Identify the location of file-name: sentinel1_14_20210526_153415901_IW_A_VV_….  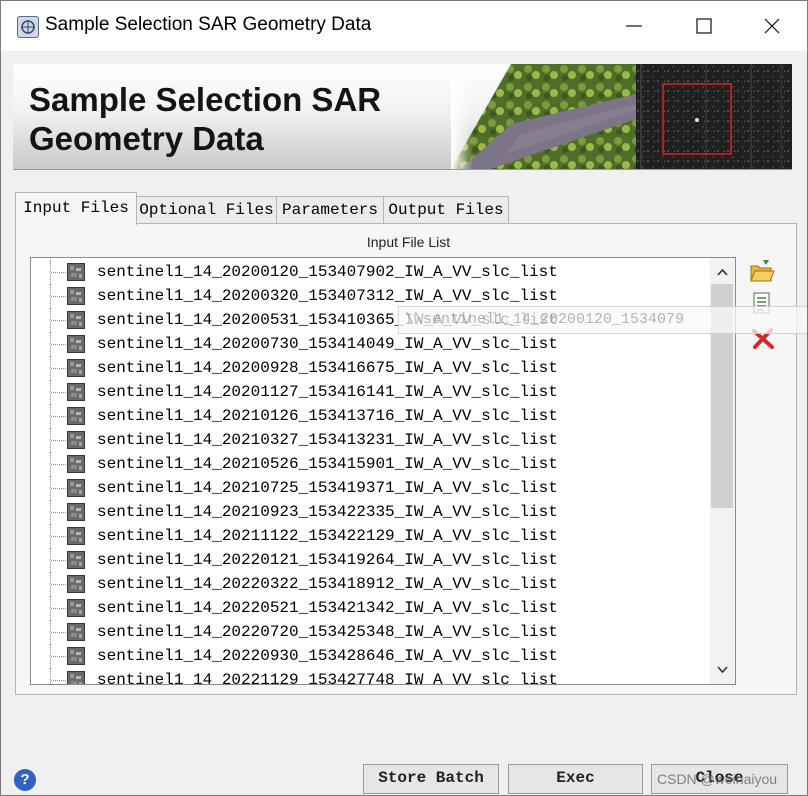
(327, 464).